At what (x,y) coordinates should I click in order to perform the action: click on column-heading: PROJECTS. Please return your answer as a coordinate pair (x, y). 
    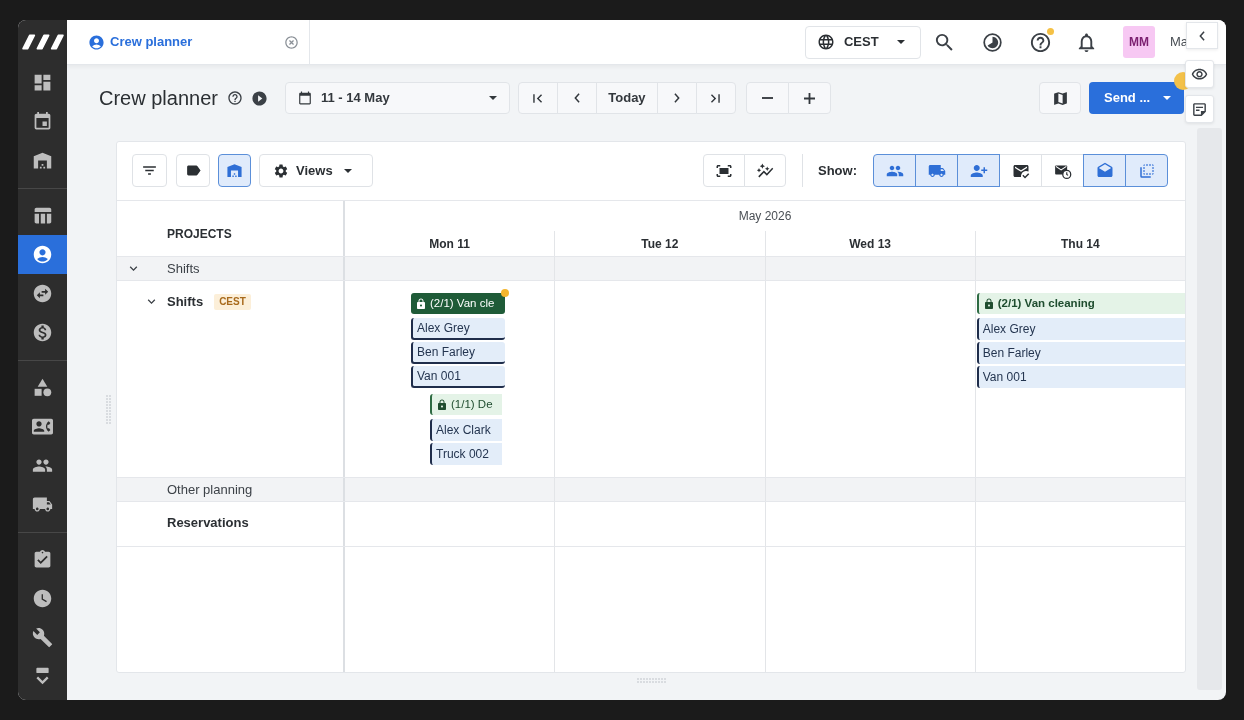
    Looking at the image, I should click on (199, 234).